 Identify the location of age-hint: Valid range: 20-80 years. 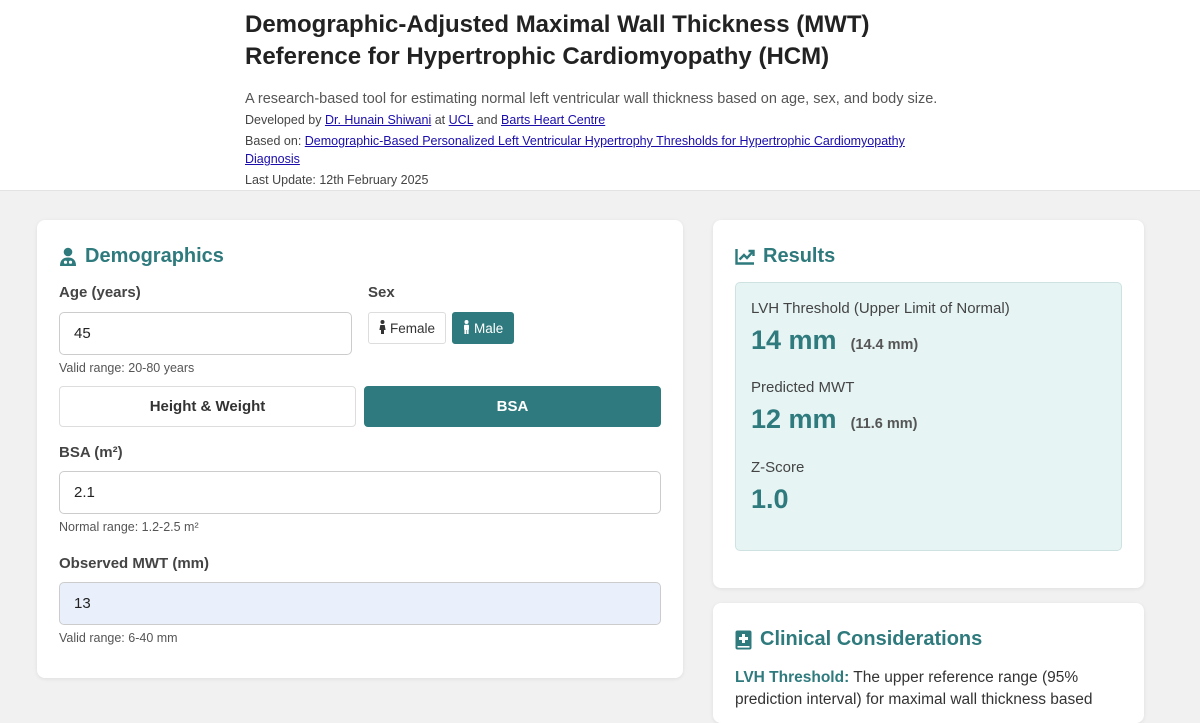
(127, 368).